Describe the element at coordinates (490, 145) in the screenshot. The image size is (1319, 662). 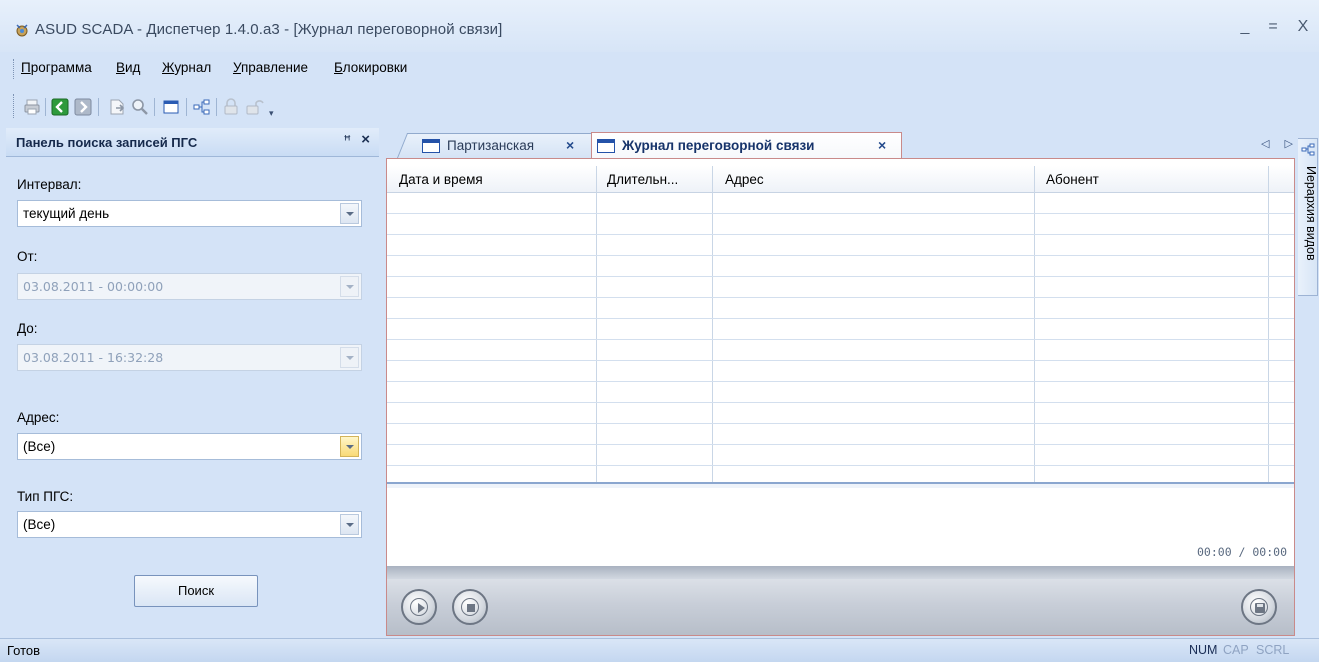
I see `tab-partizanskaya-label: Партизанская` at that location.